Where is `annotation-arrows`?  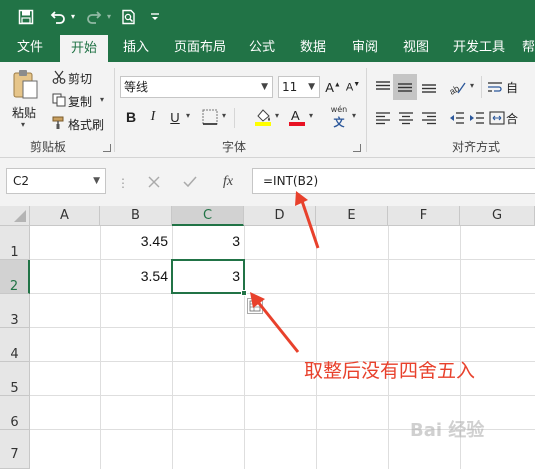 annotation-arrows is located at coordinates (285, 272).